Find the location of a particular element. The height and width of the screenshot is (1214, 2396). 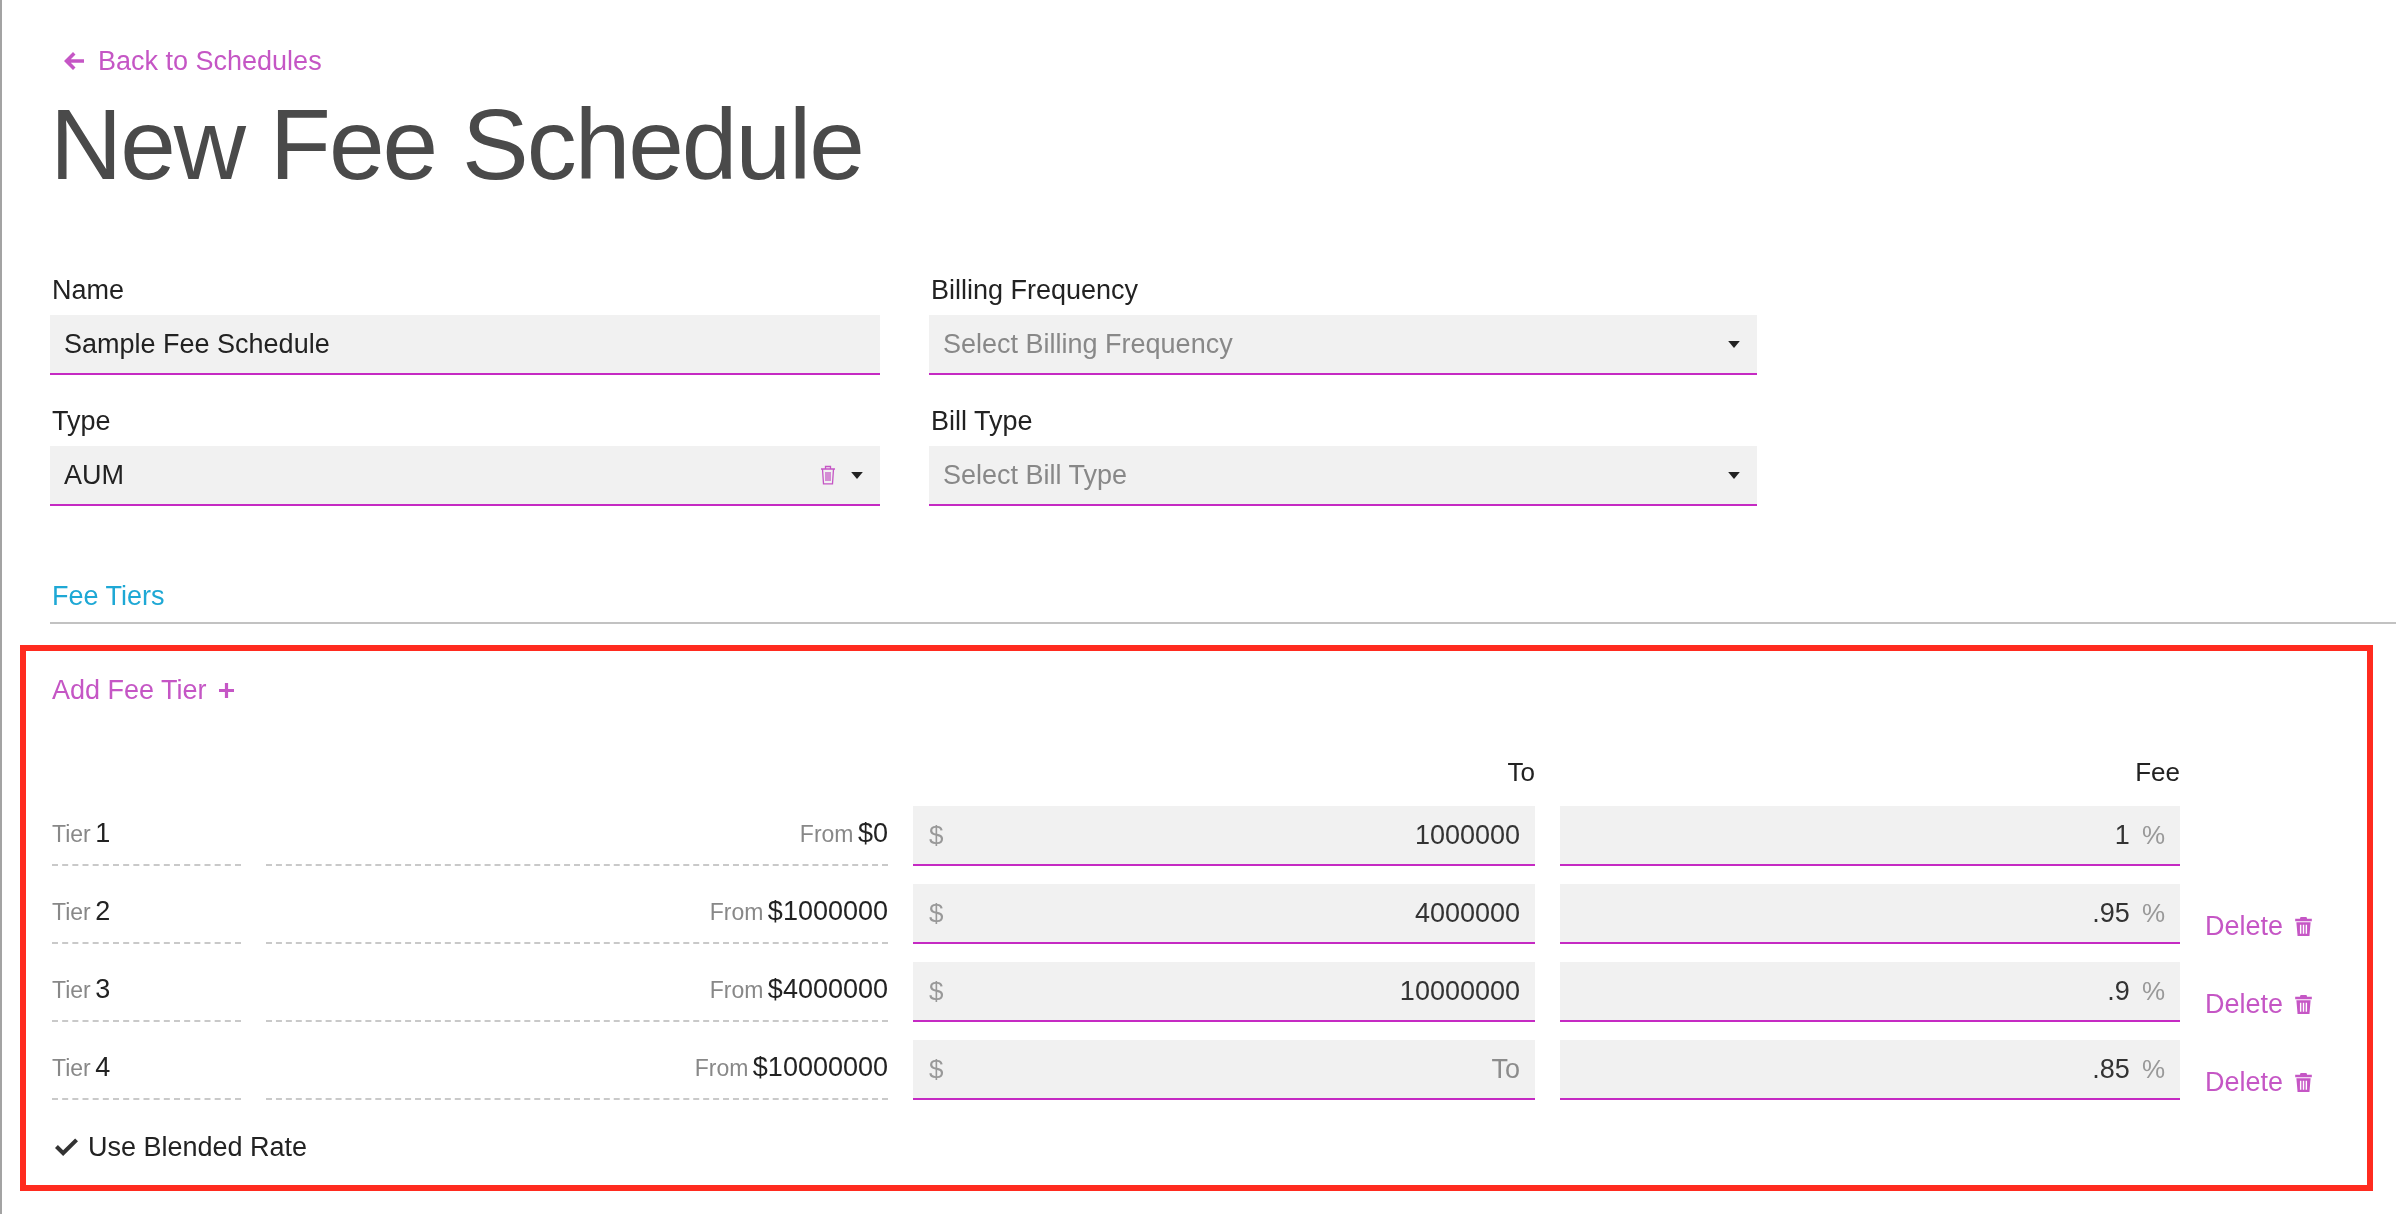

tier-cell: Tier 2 is located at coordinates (146, 914).